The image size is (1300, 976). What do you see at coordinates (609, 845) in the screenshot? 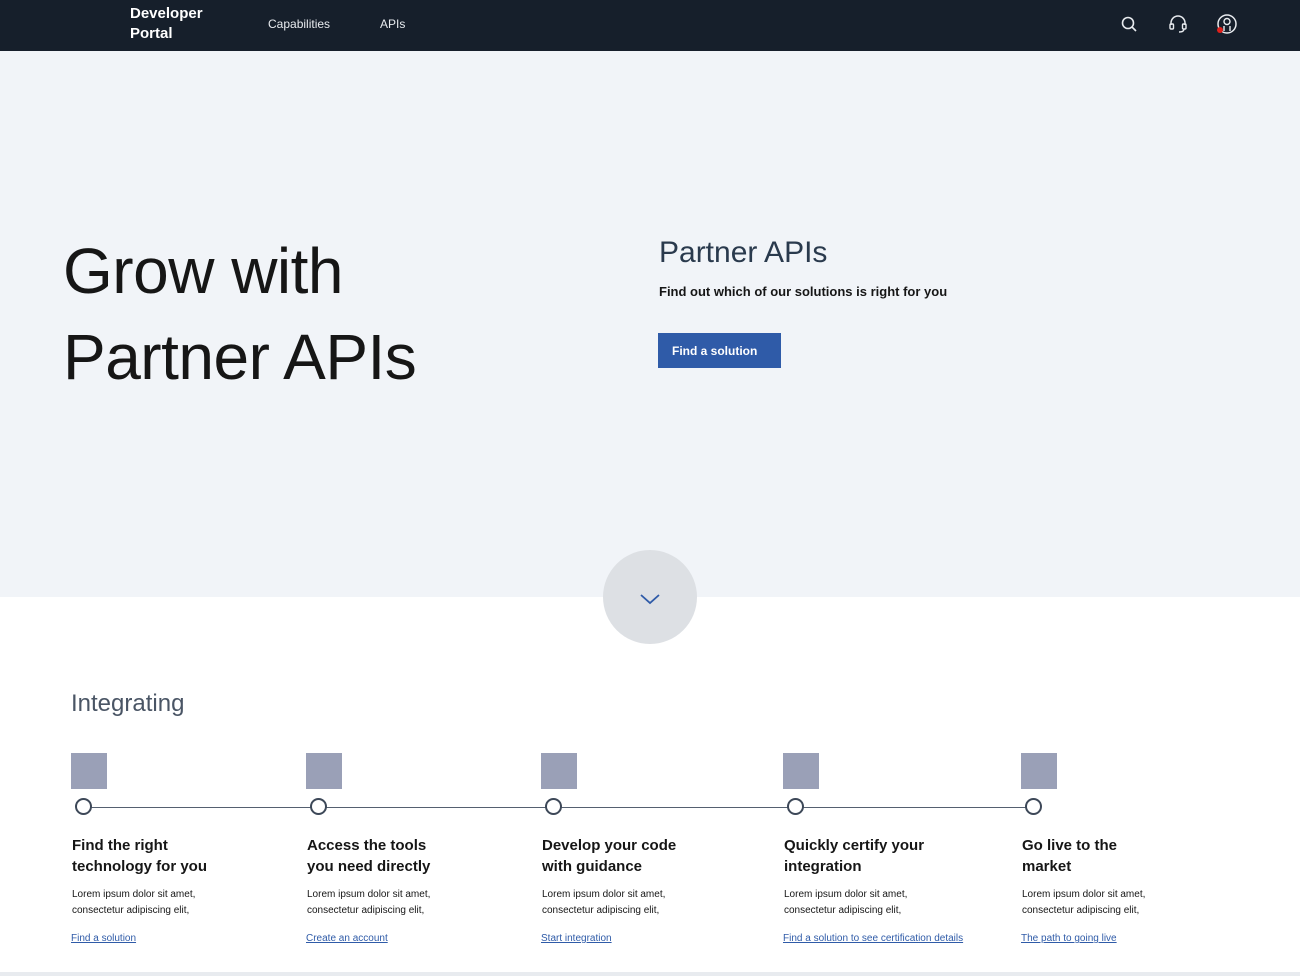
I see `step-title-line-1: Develop your code` at bounding box center [609, 845].